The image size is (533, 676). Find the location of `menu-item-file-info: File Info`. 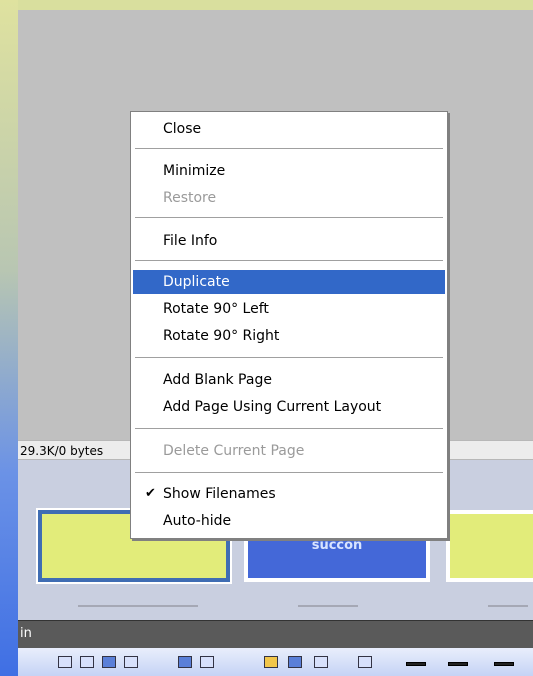

menu-item-file-info: File Info is located at coordinates (289, 241).